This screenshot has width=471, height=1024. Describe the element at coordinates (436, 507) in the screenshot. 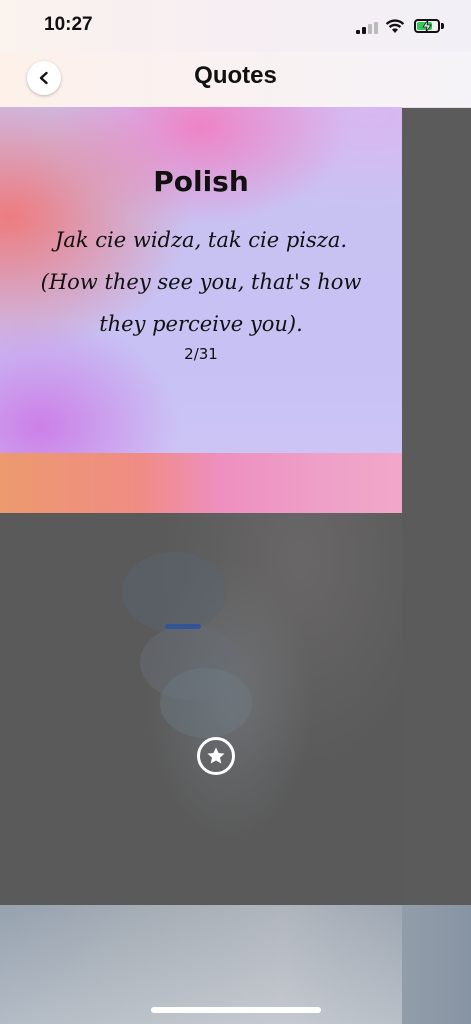

I see `next-card-peek` at that location.